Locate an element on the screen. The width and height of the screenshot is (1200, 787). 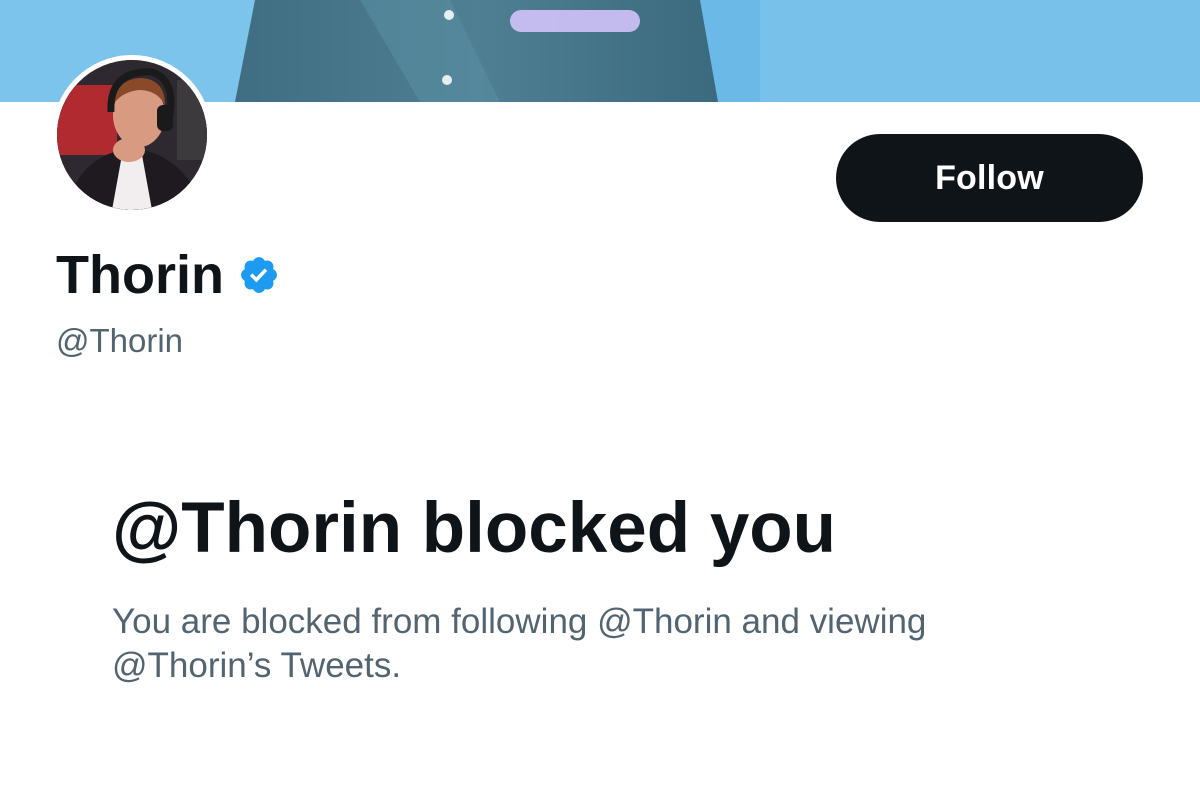
profile-handle: @Thorin is located at coordinates (120, 340).